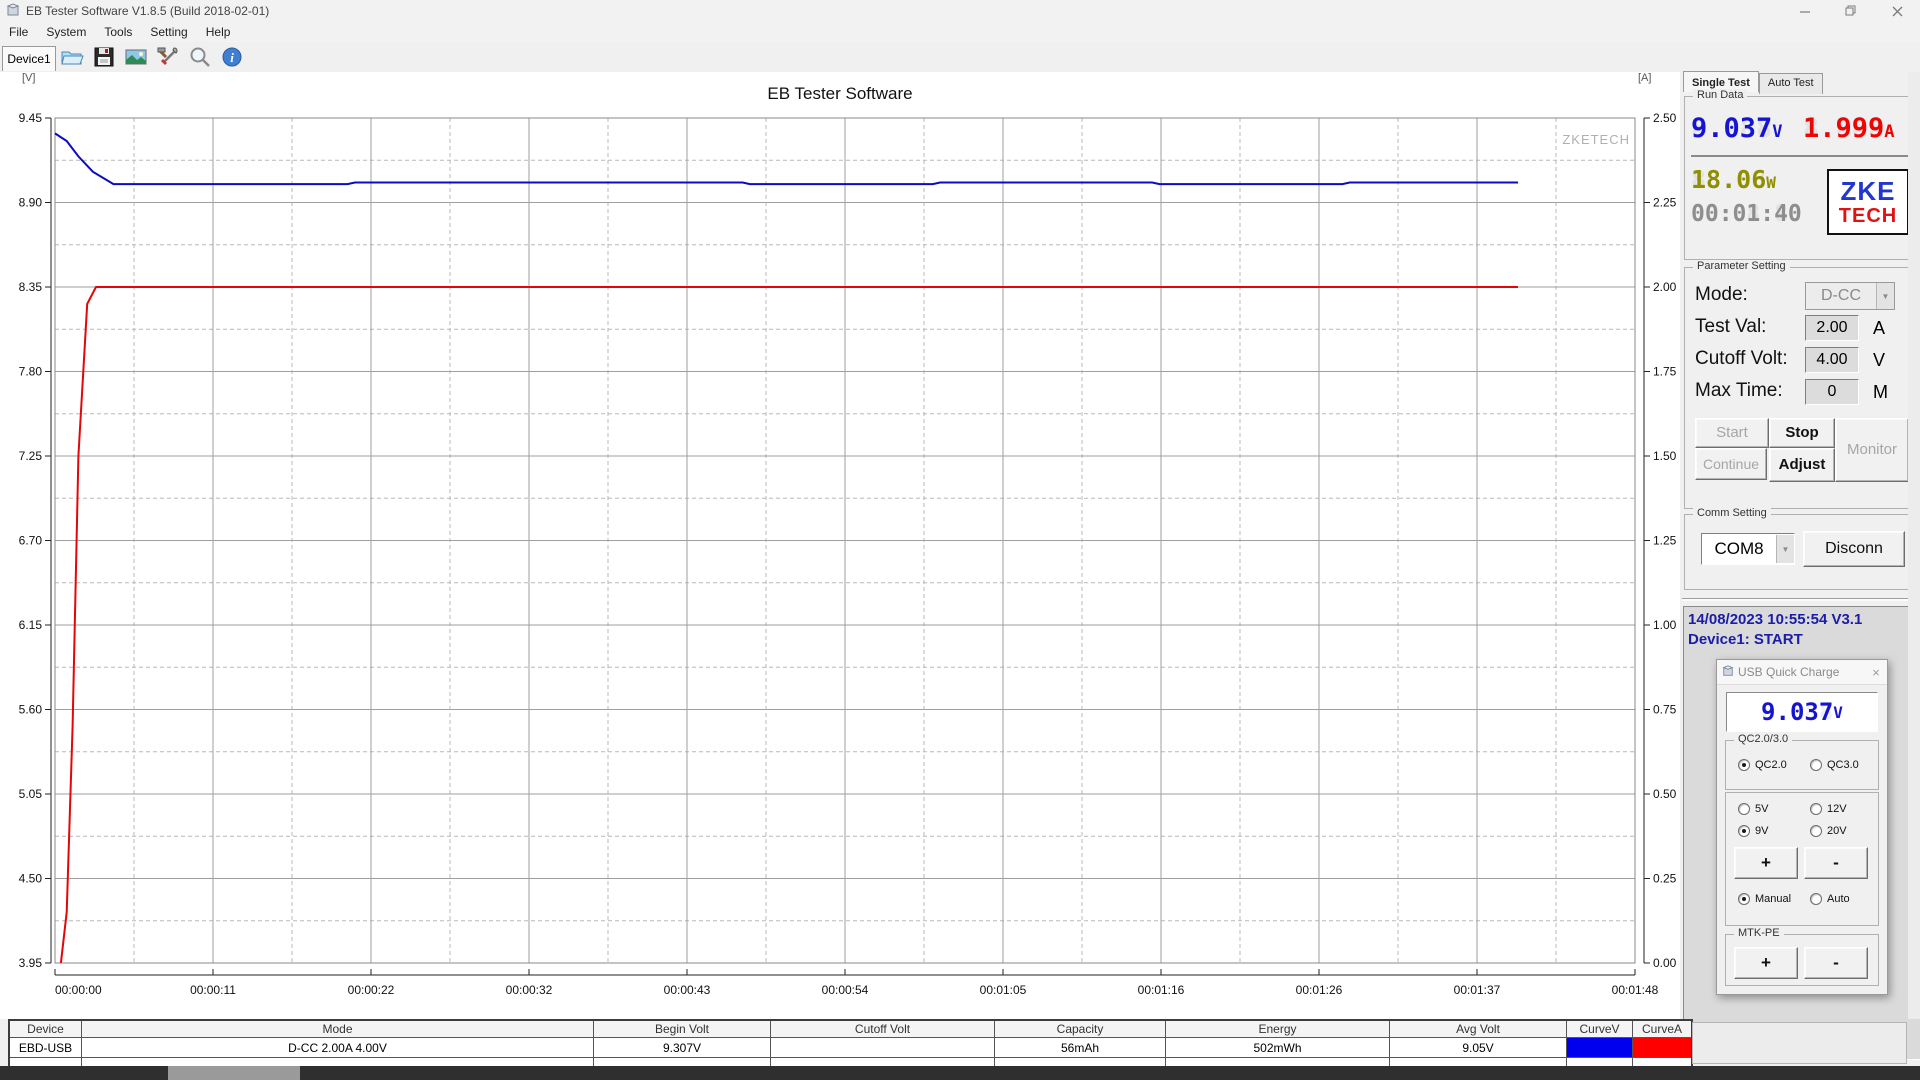 The image size is (1920, 1080). I want to click on parameter-setting-caption: Parameter Setting, so click(1741, 266).